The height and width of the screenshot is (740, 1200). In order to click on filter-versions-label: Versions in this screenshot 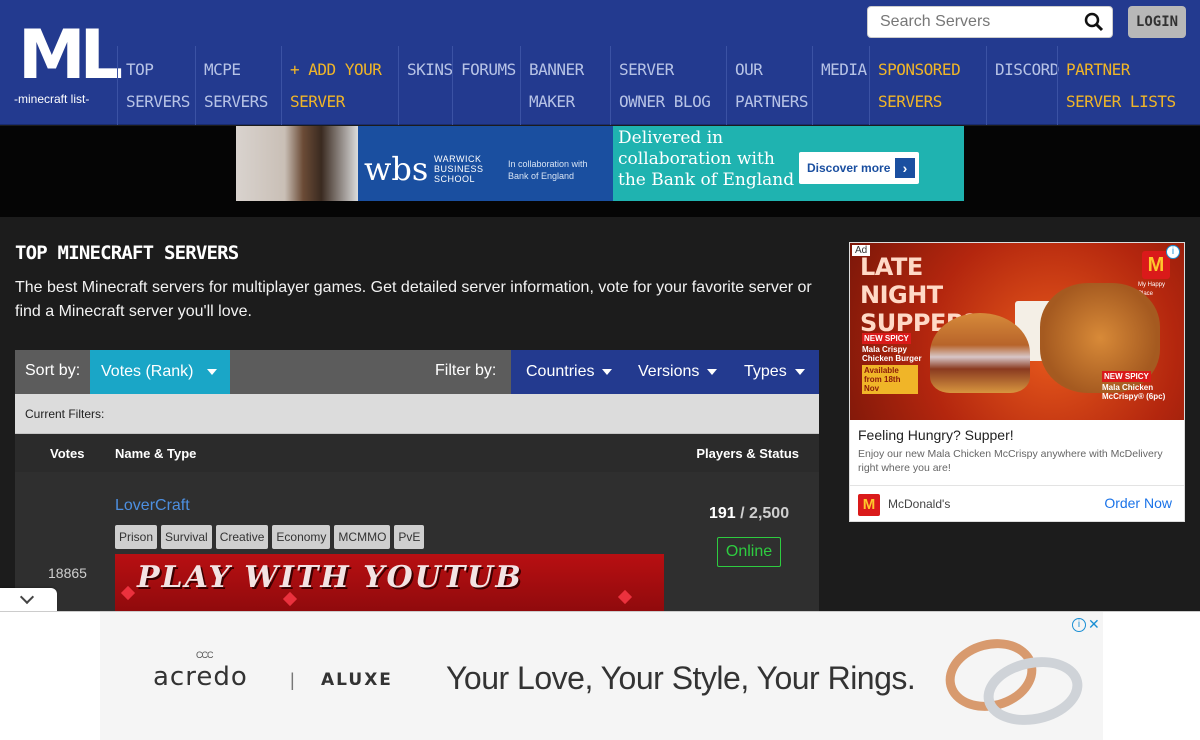, I will do `click(669, 371)`.